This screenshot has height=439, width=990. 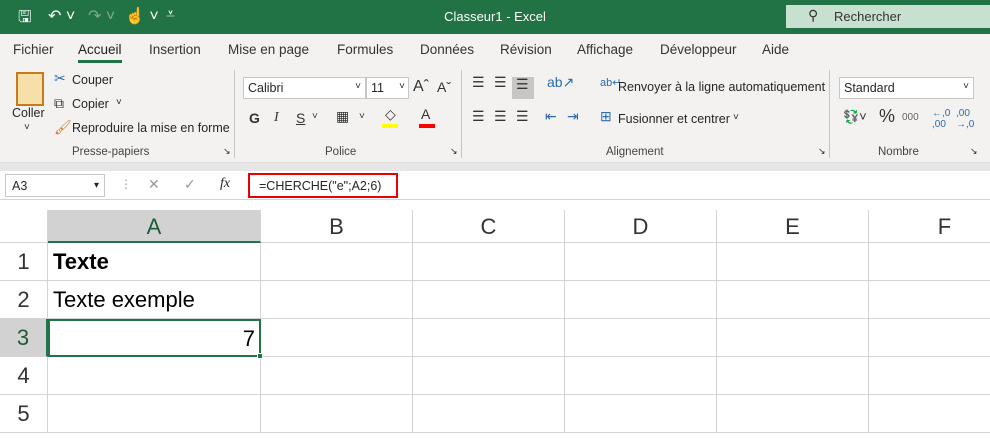 What do you see at coordinates (63, 127) in the screenshot?
I see `format-painter-icon: 🖌` at bounding box center [63, 127].